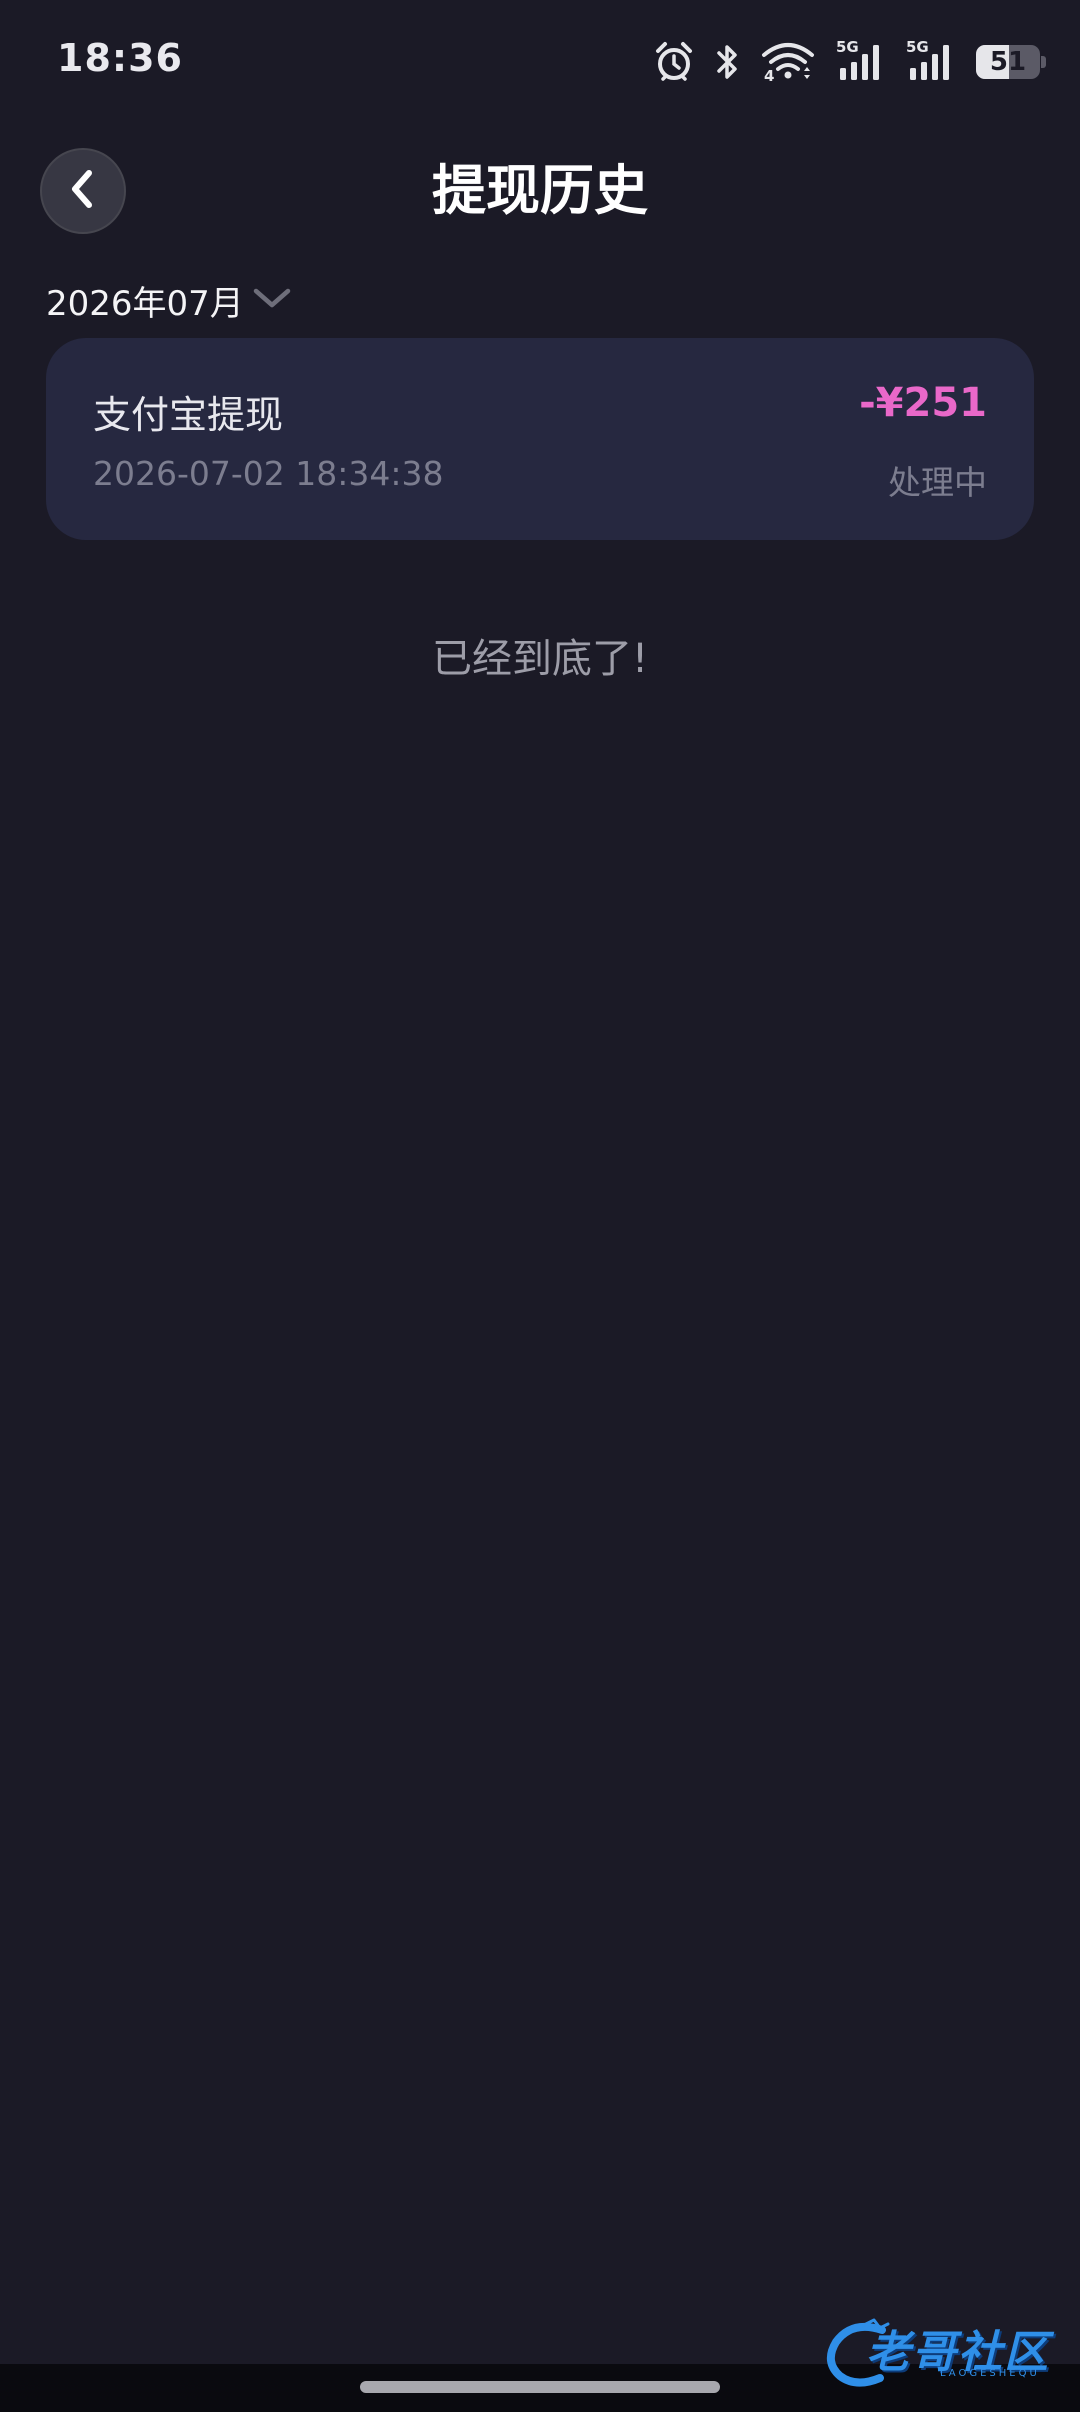 The width and height of the screenshot is (1080, 2412). I want to click on wifi-icon: 4, so click(788, 63).